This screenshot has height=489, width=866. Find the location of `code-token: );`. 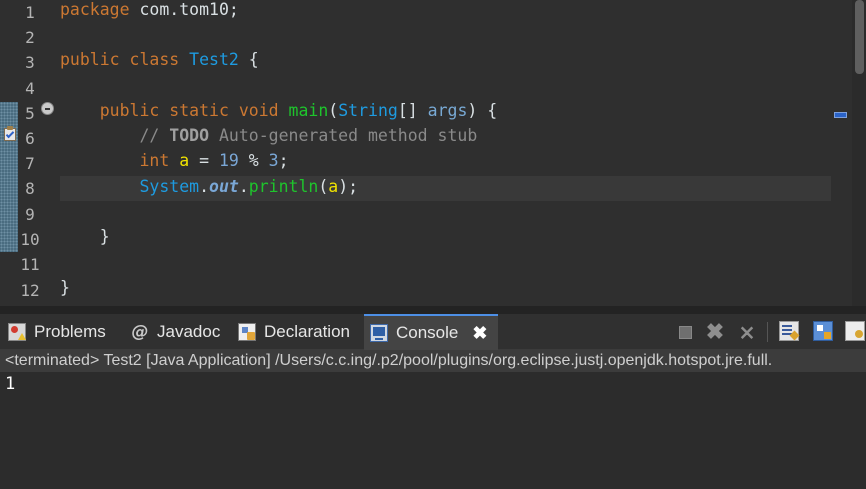

code-token: ); is located at coordinates (348, 186).